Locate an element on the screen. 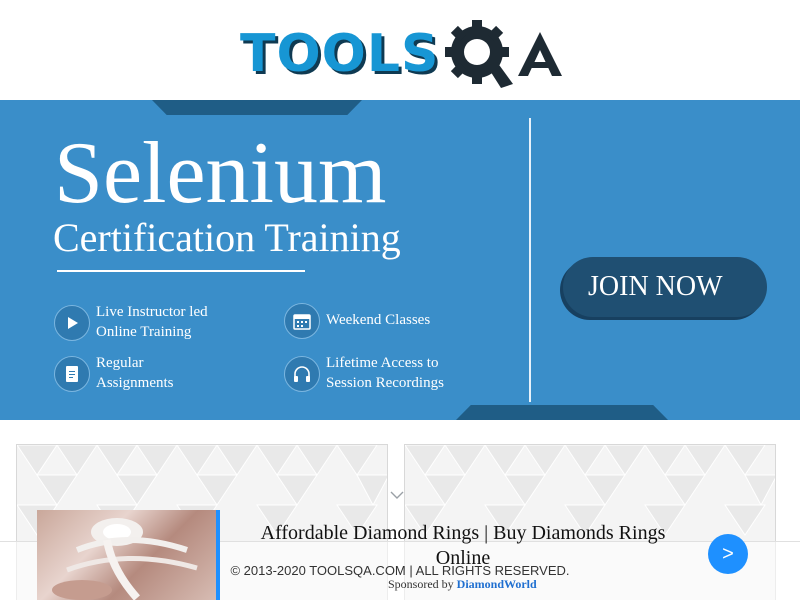 The image size is (800, 600). chevron-down-icon is located at coordinates (397, 495).